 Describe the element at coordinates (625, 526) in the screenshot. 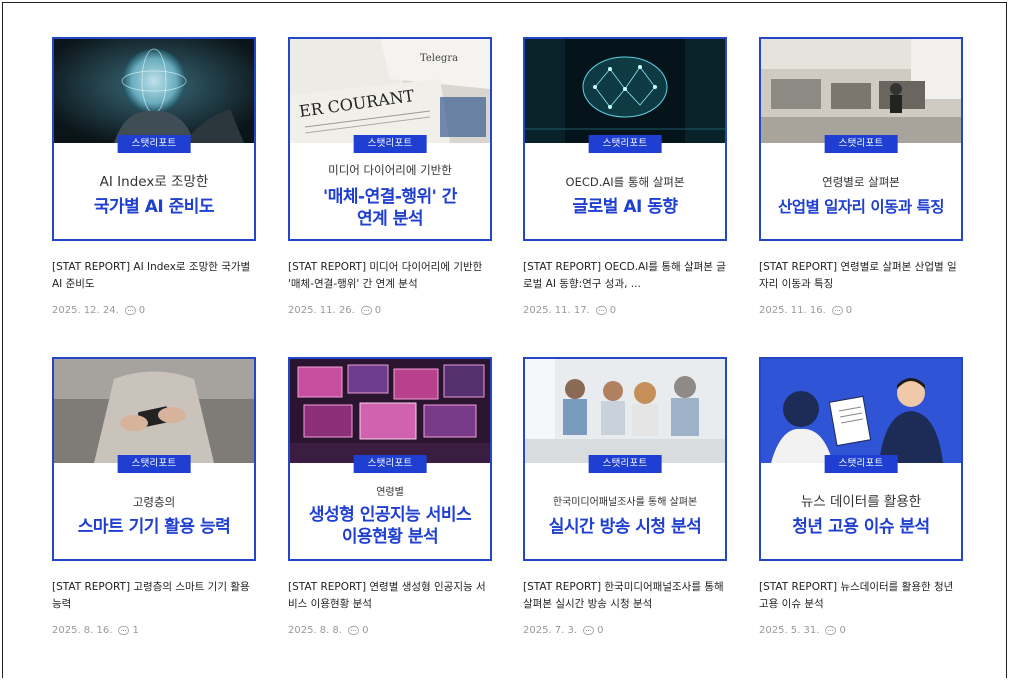

I see `thumbnail-headline: 실시간 방송 시청 분석` at that location.